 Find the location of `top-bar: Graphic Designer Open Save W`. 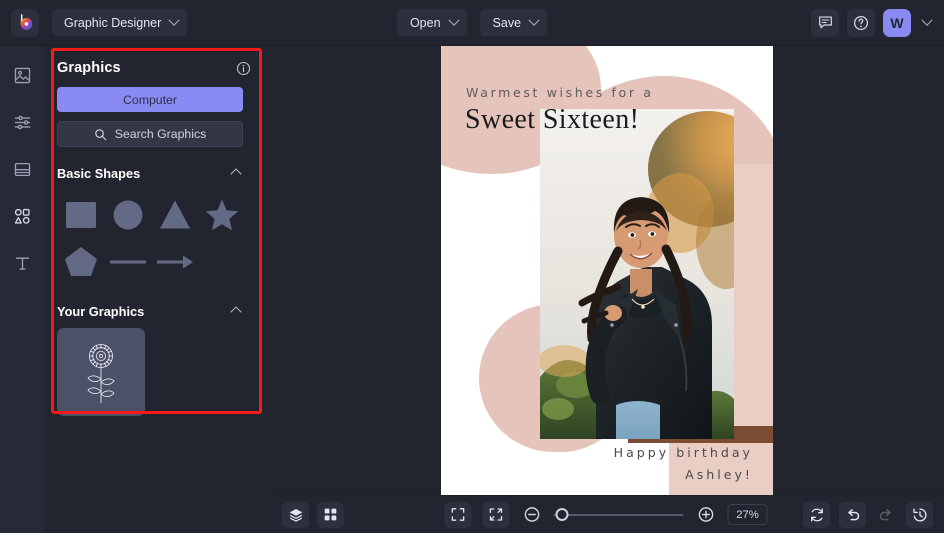

top-bar: Graphic Designer Open Save W is located at coordinates (472, 23).